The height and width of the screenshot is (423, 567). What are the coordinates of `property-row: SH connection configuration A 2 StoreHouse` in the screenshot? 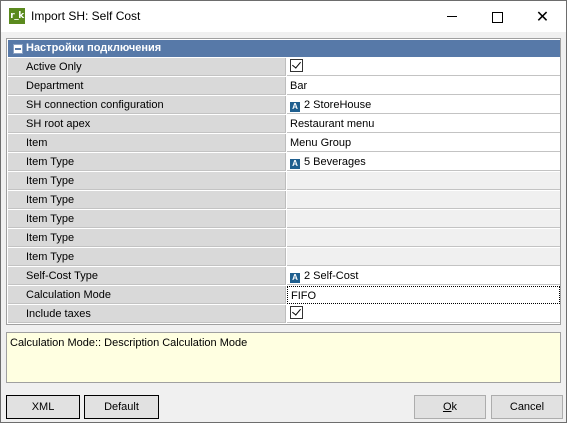 It's located at (284, 105).